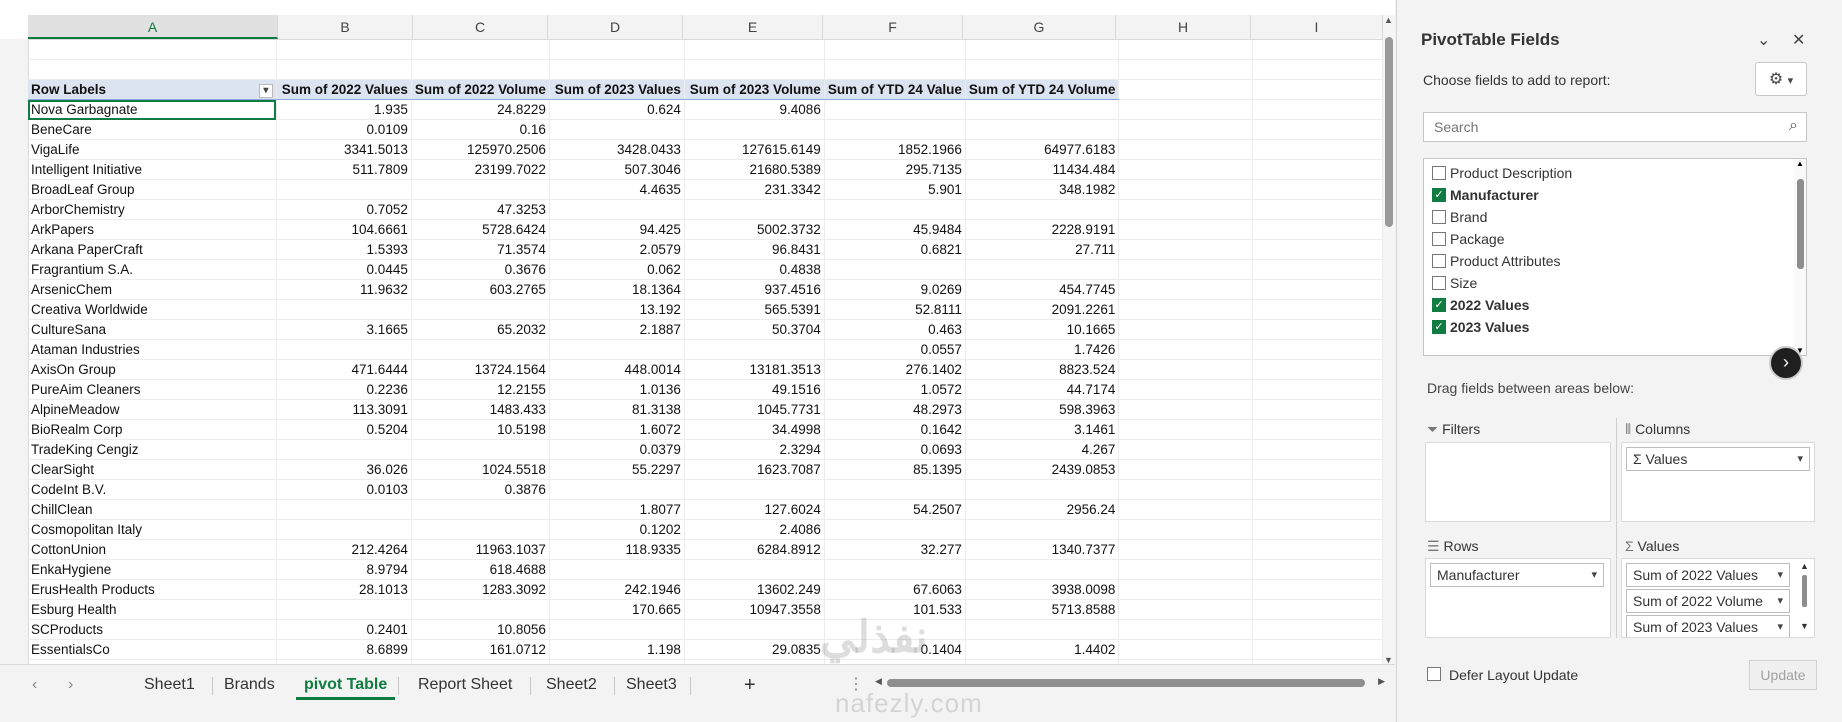 This screenshot has height=722, width=1842. I want to click on value-cell: 67.6063, so click(895, 589).